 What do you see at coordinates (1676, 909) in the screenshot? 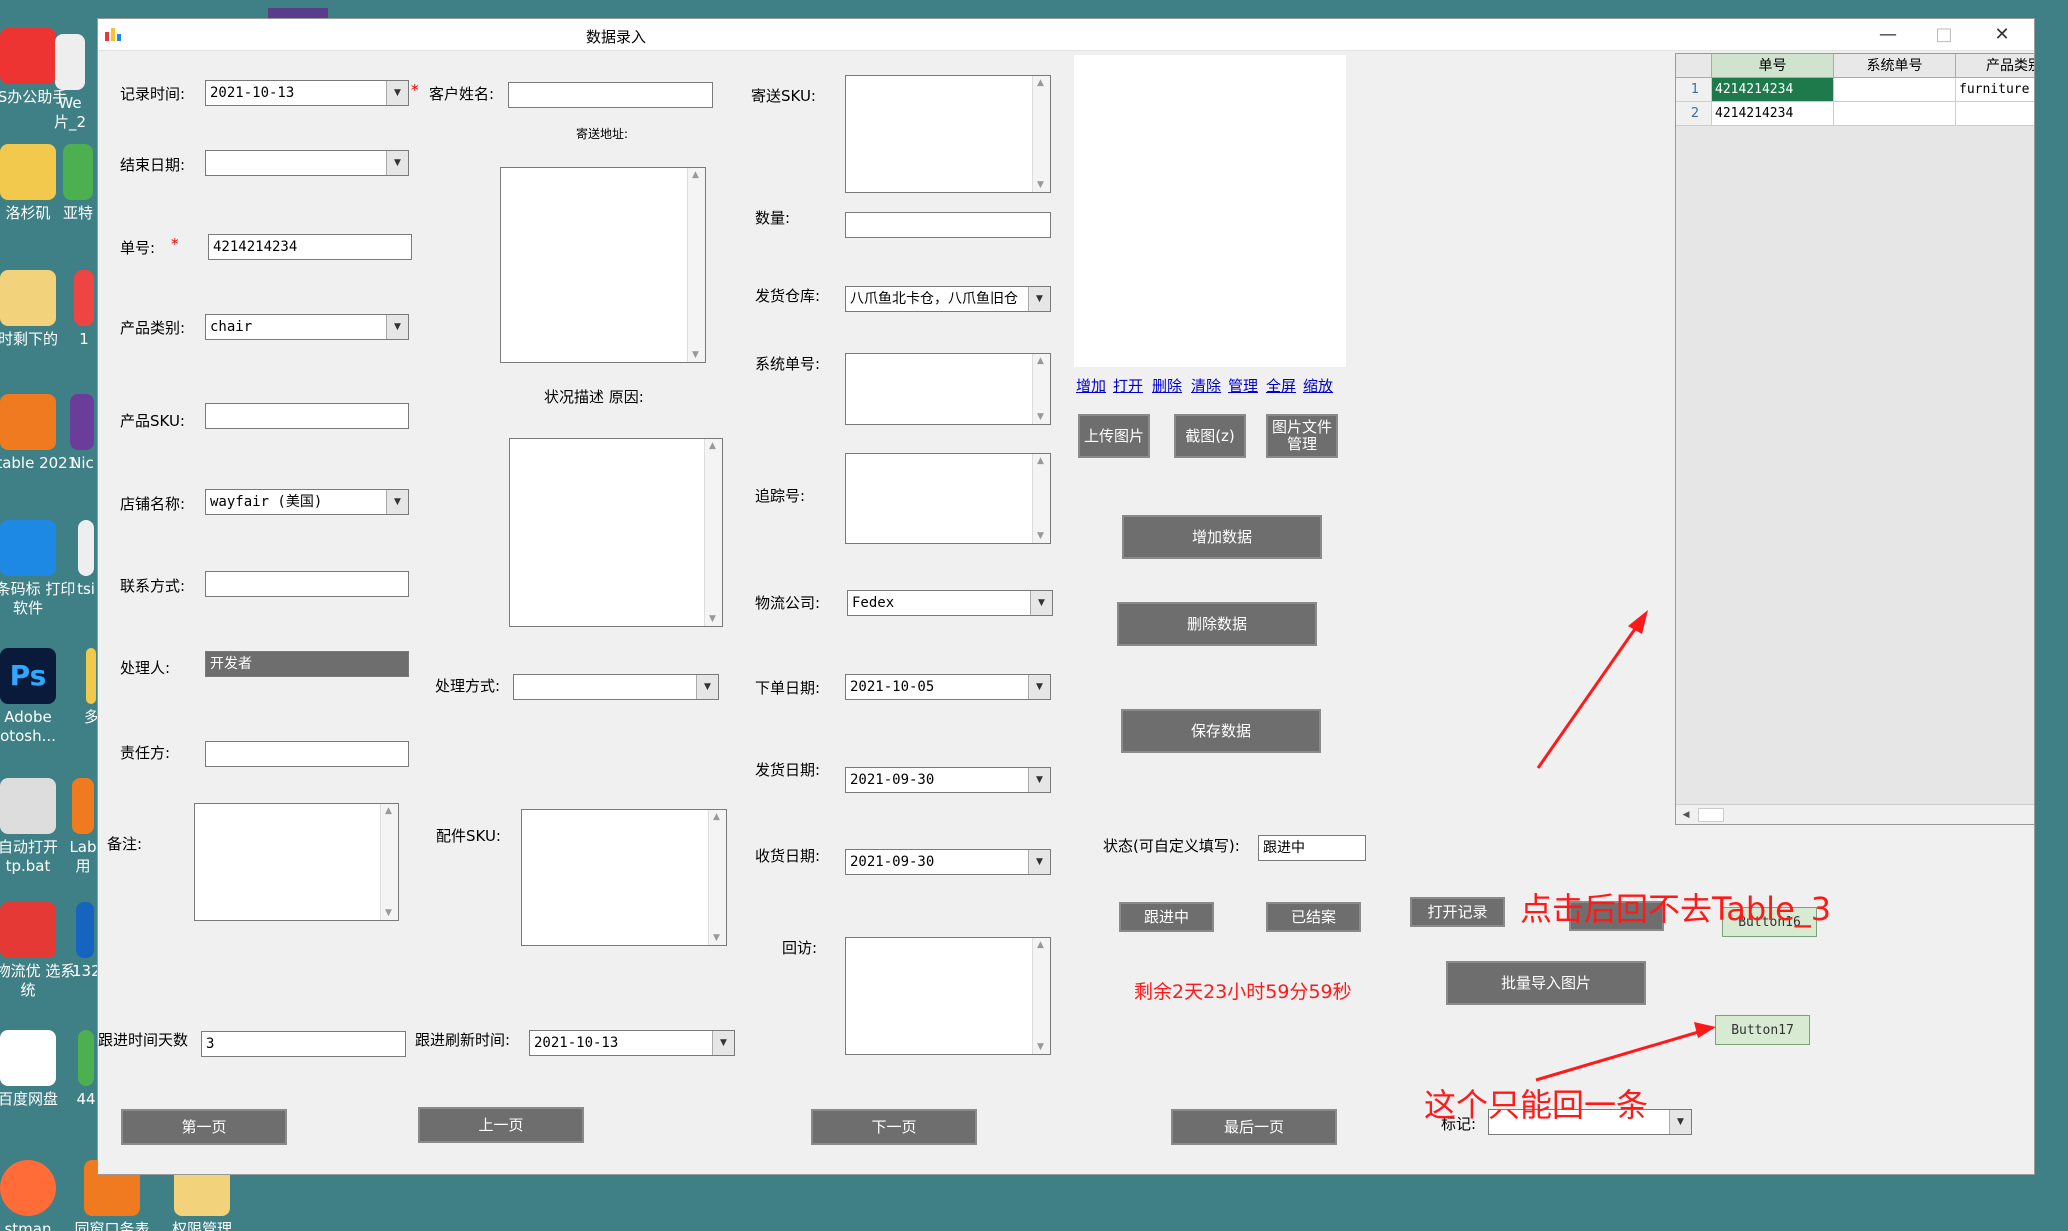
I see `annotation-note-table3: 点击后回不去Table_3` at bounding box center [1676, 909].